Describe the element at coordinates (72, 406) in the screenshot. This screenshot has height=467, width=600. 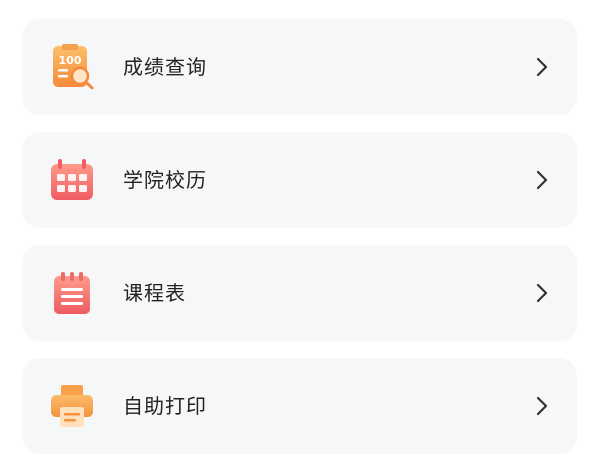
I see `printer-icon` at that location.